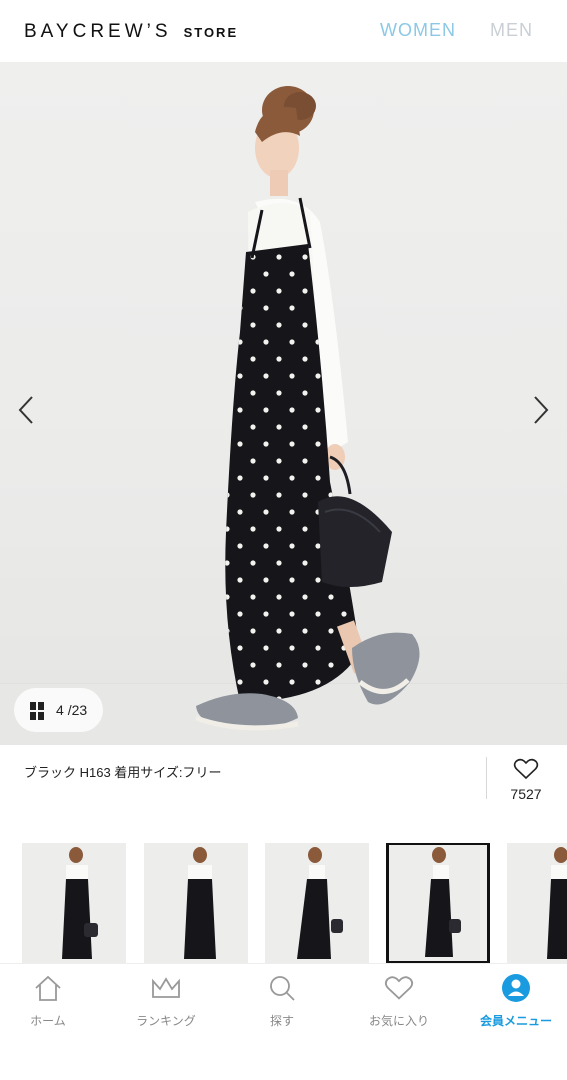 This screenshot has height=1080, width=567. Describe the element at coordinates (123, 772) in the screenshot. I see `model-size-caption: ブラック H163 着用サイズ:フリー` at that location.